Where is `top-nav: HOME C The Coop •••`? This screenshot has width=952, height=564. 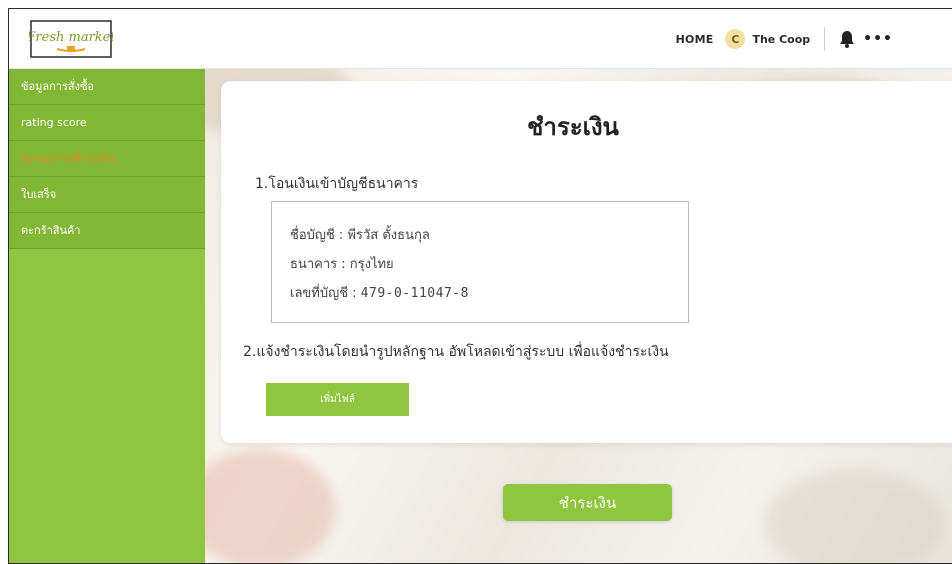 top-nav: HOME C The Coop ••• is located at coordinates (784, 39).